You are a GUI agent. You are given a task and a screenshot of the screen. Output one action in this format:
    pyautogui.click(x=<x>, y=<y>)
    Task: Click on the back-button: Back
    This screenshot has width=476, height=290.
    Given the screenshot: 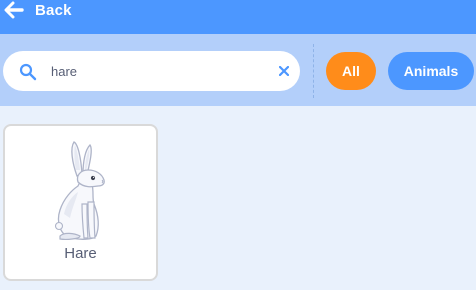 What is the action you would take?
    pyautogui.click(x=38, y=10)
    